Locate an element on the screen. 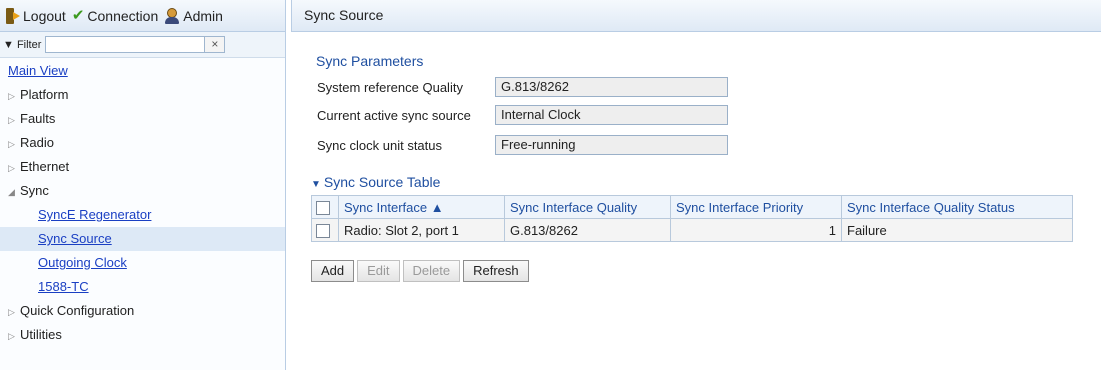  filter-bar: ▼ Filter × is located at coordinates (142, 45).